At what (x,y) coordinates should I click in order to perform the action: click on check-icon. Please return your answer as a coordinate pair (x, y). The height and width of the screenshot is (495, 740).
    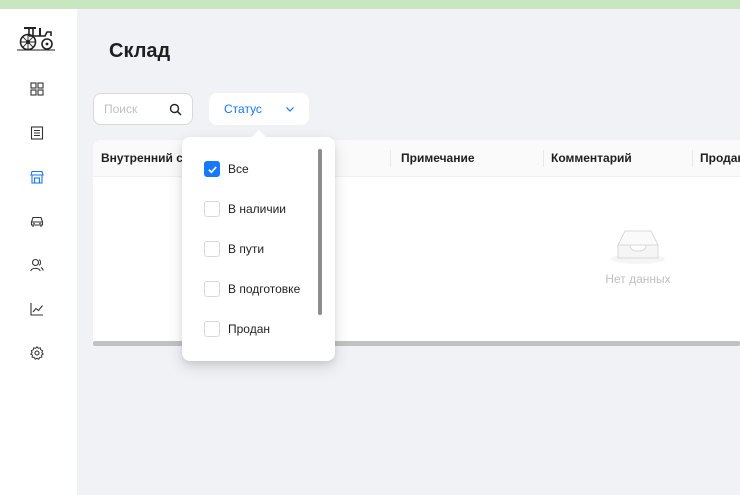
    Looking at the image, I should click on (212, 169).